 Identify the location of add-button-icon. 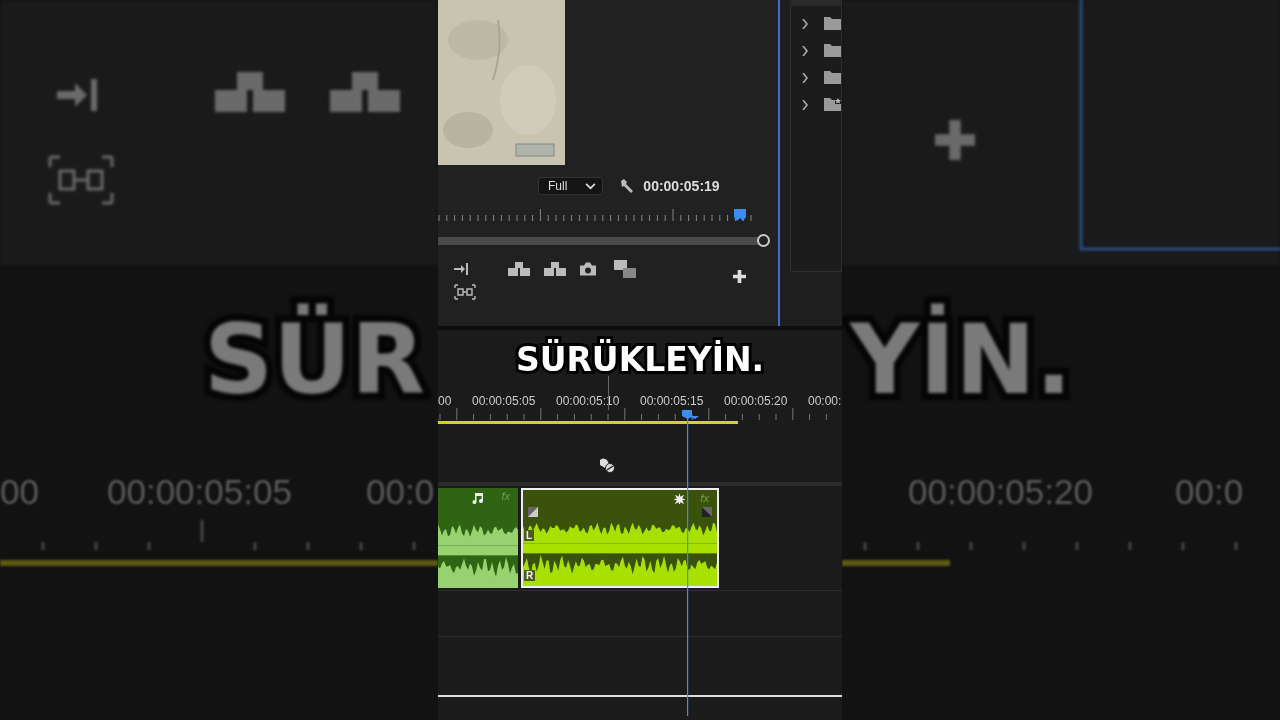
(739, 276).